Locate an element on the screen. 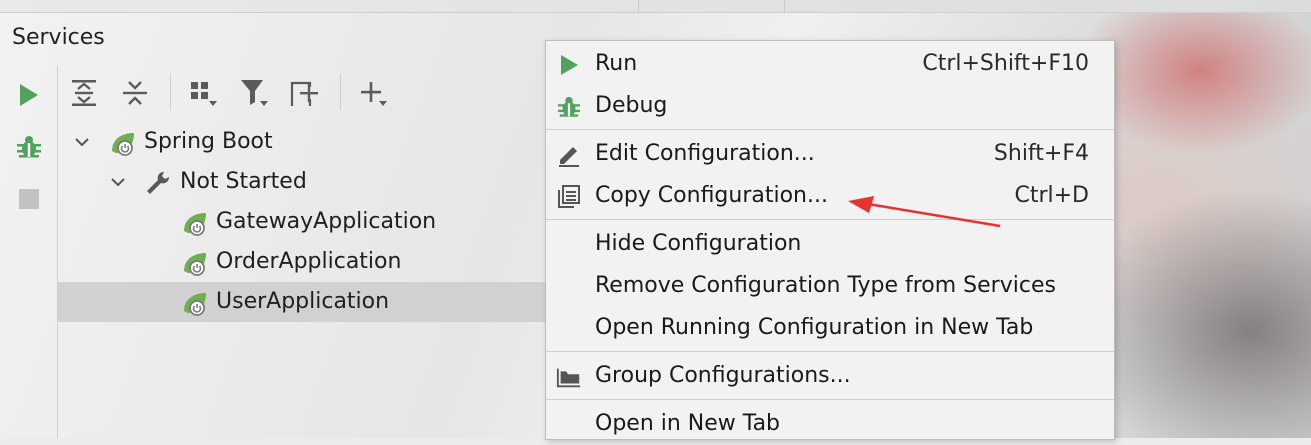 Image resolution: width=1311 pixels, height=445 pixels. add-service-icon is located at coordinates (374, 94).